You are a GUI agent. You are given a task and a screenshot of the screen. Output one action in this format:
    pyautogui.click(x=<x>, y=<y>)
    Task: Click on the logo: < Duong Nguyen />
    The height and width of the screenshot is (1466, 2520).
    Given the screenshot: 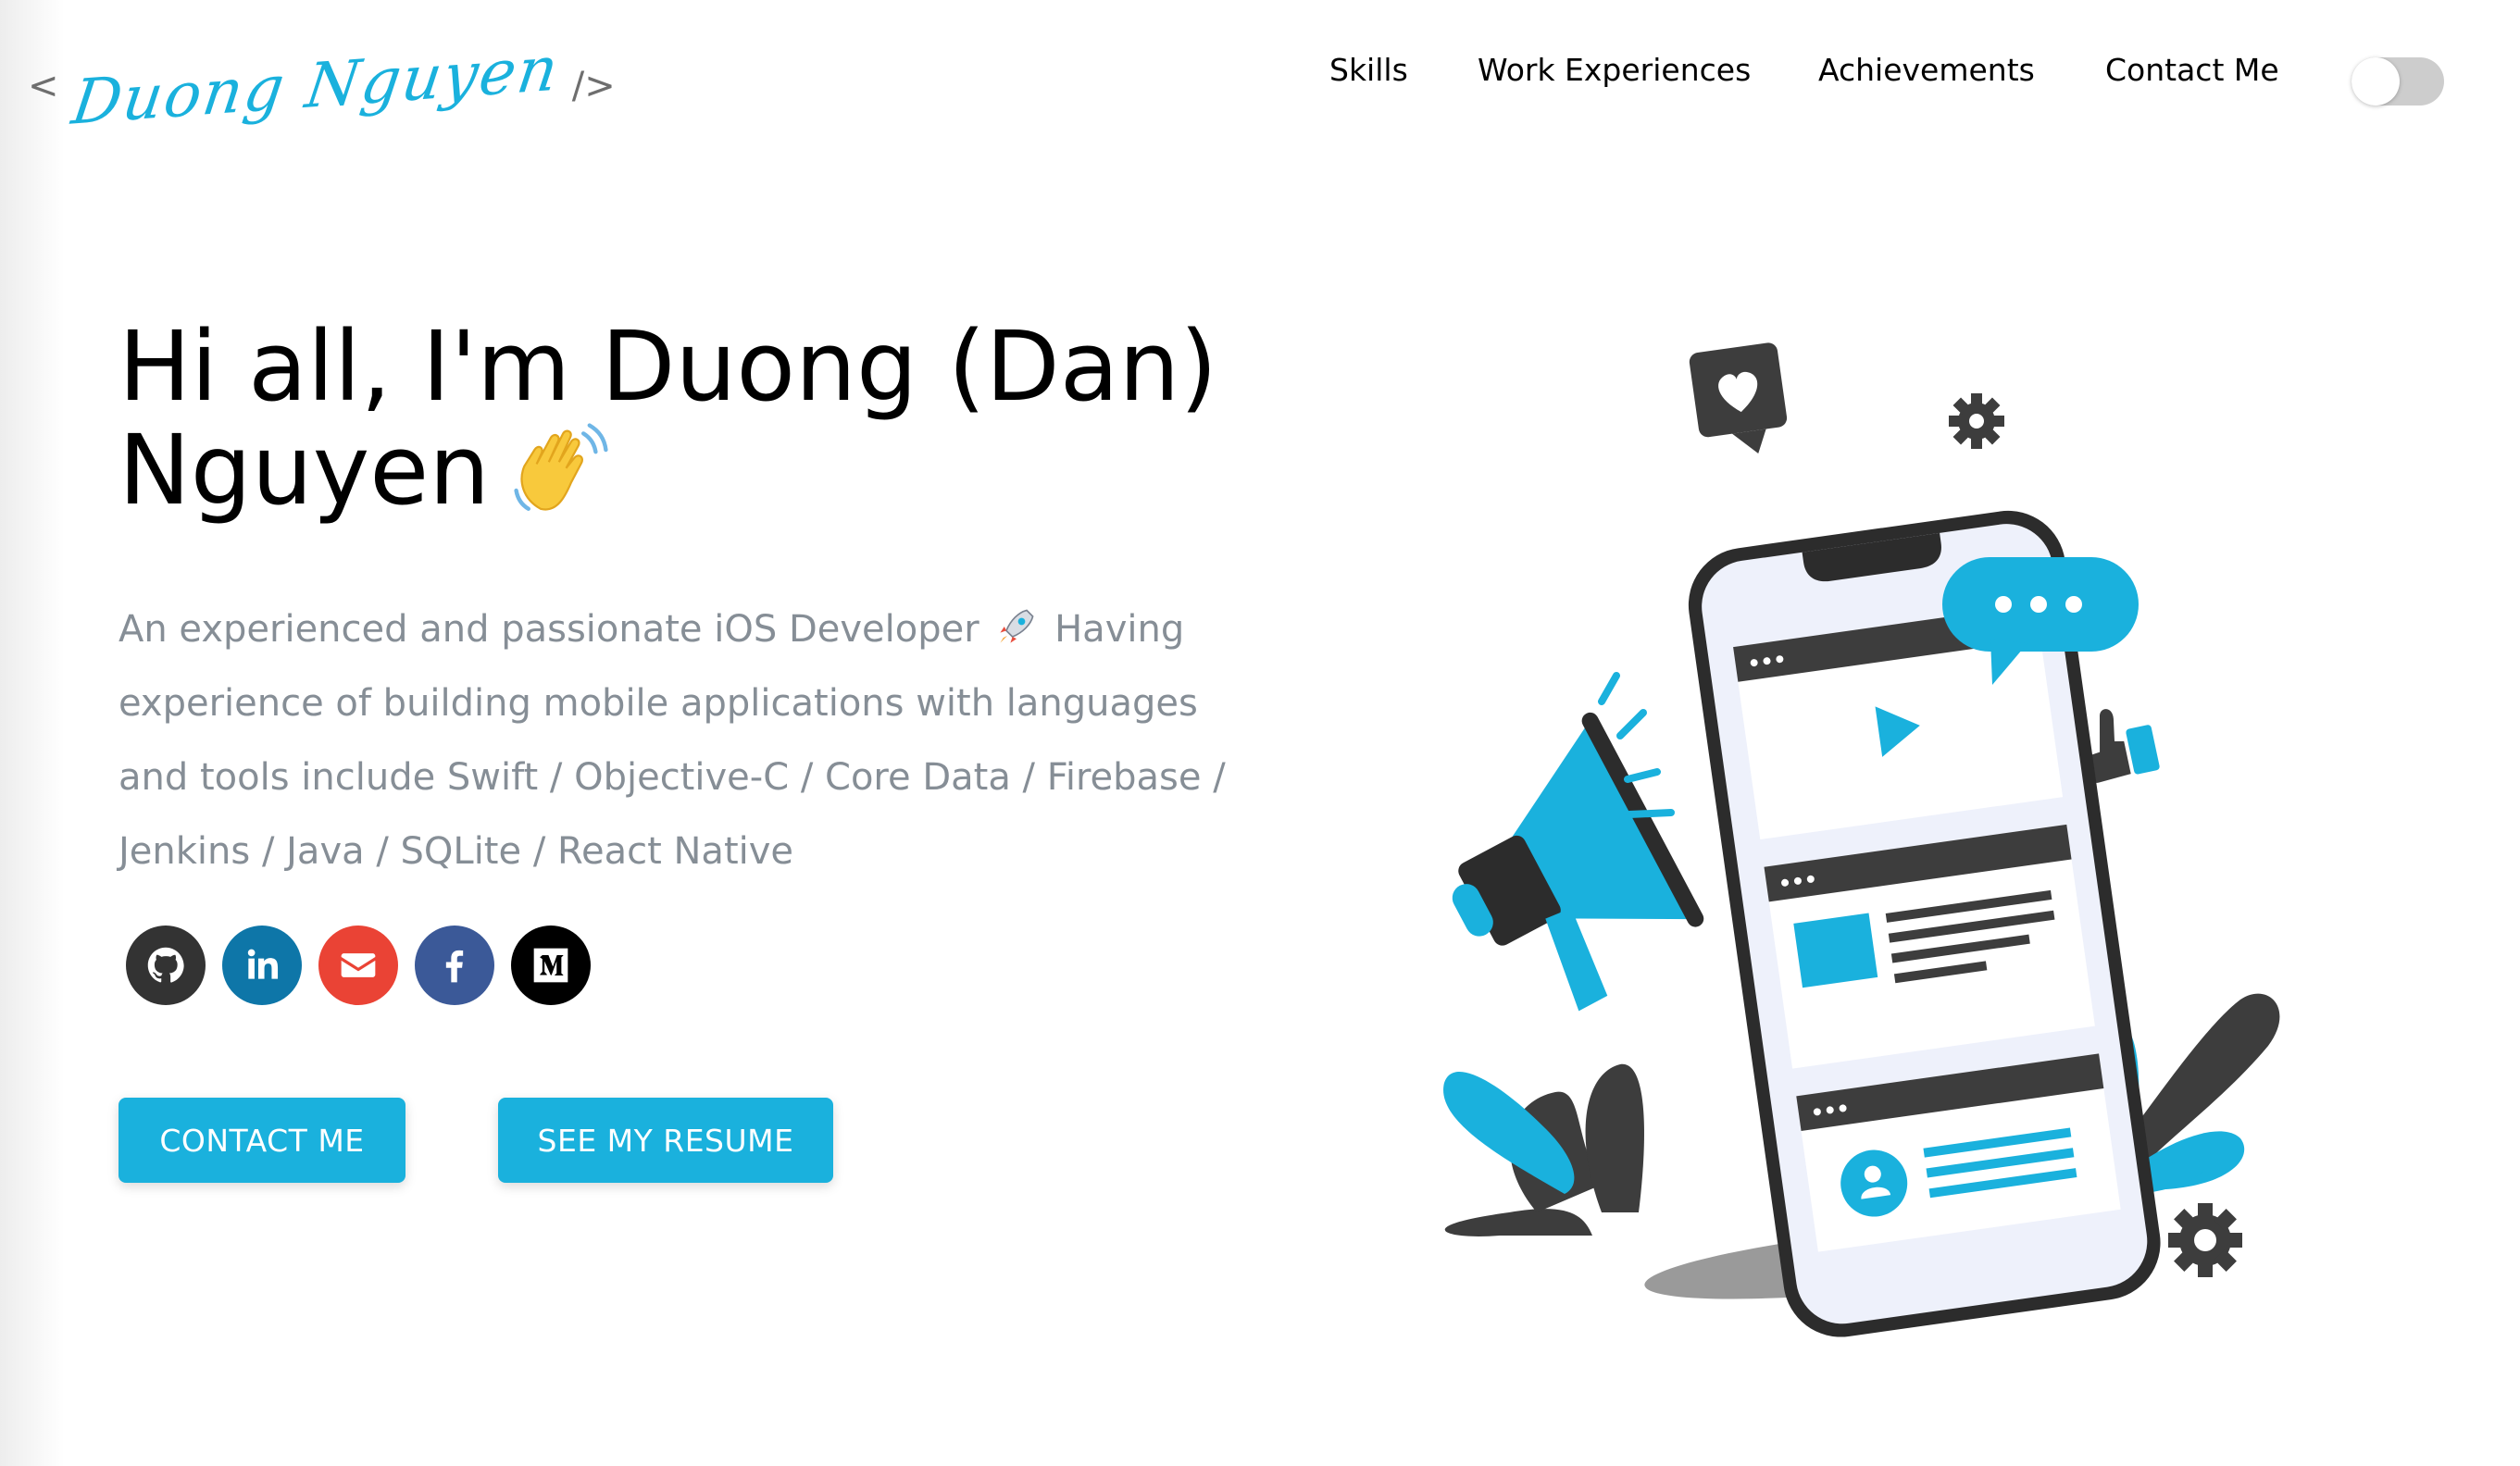 What is the action you would take?
    pyautogui.click(x=322, y=85)
    